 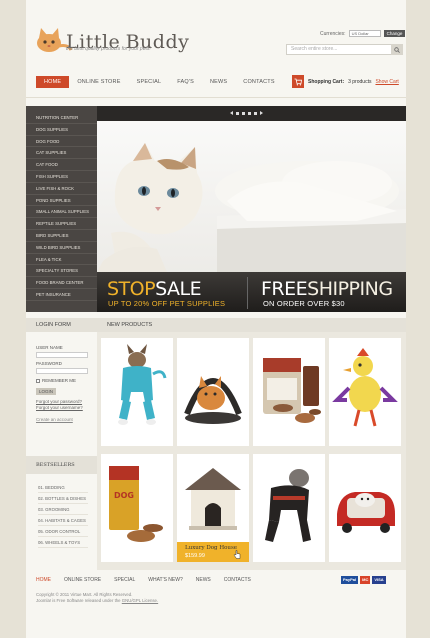 What do you see at coordinates (261, 113) in the screenshot?
I see `slider-next-icon` at bounding box center [261, 113].